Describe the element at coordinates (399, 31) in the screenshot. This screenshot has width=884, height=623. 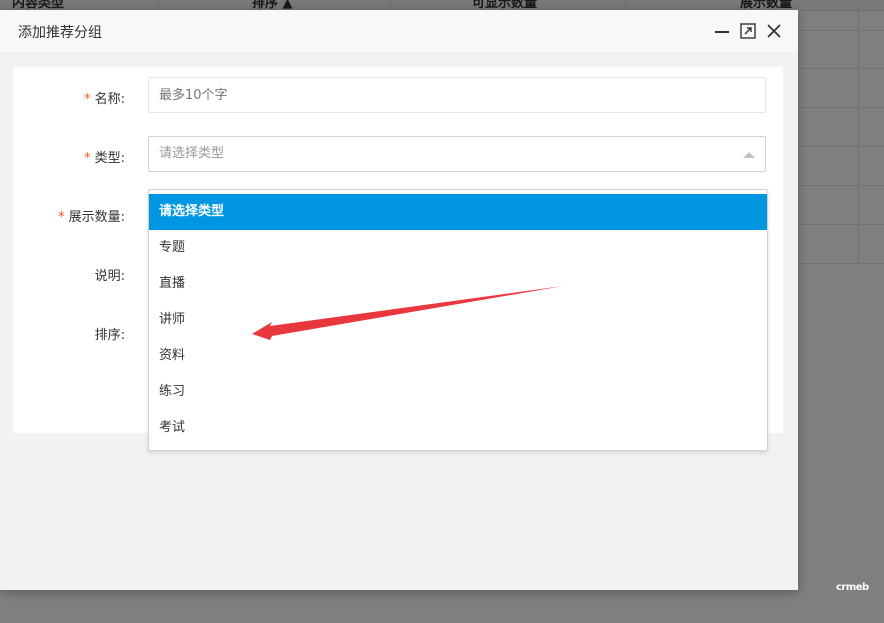
I see `modal-header: 添加推荐分组` at that location.